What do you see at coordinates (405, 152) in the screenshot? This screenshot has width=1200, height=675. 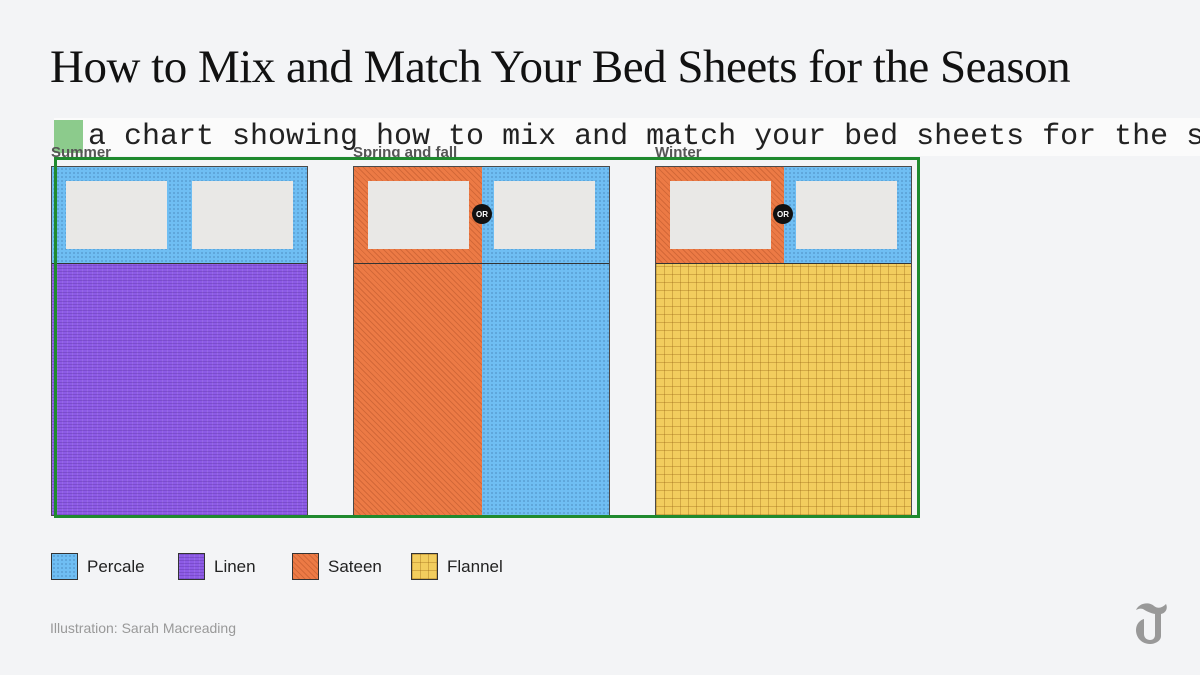 I see `season-label-spring-fall: Spring and fall` at bounding box center [405, 152].